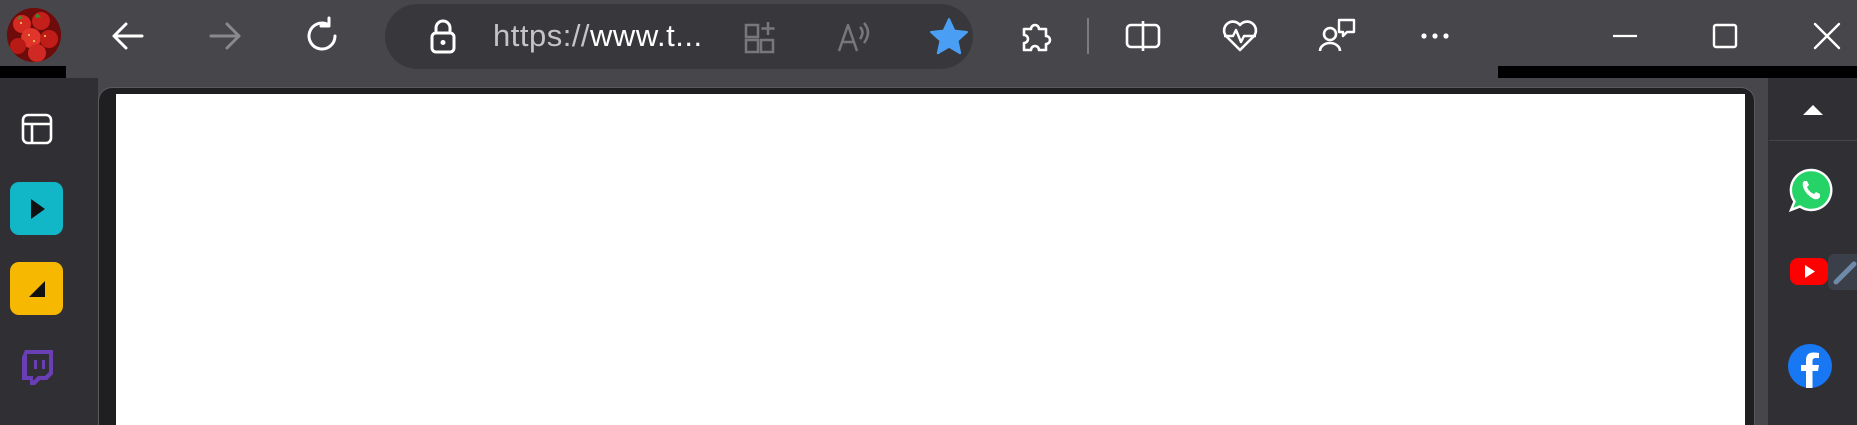 Image resolution: width=1857 pixels, height=425 pixels. I want to click on sidebar-item-play-app, so click(36, 208).